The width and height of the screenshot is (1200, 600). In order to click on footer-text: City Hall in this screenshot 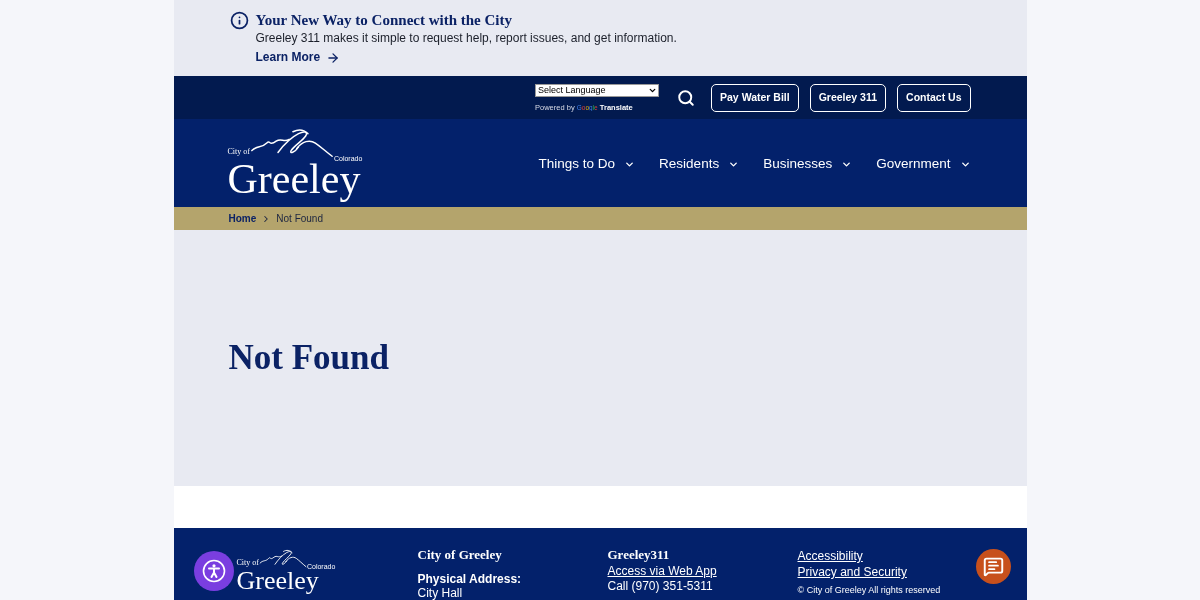, I will do `click(440, 593)`.